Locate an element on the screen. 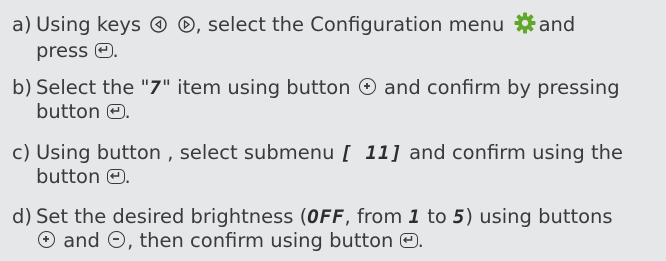 Image resolution: width=666 pixels, height=261 pixels. left-arrow-key-icon is located at coordinates (158, 26).